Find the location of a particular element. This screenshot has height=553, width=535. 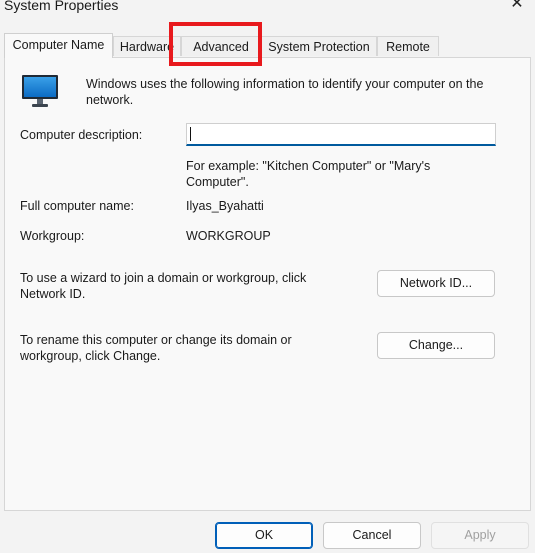

window-title: System Properties is located at coordinates (61, 6).